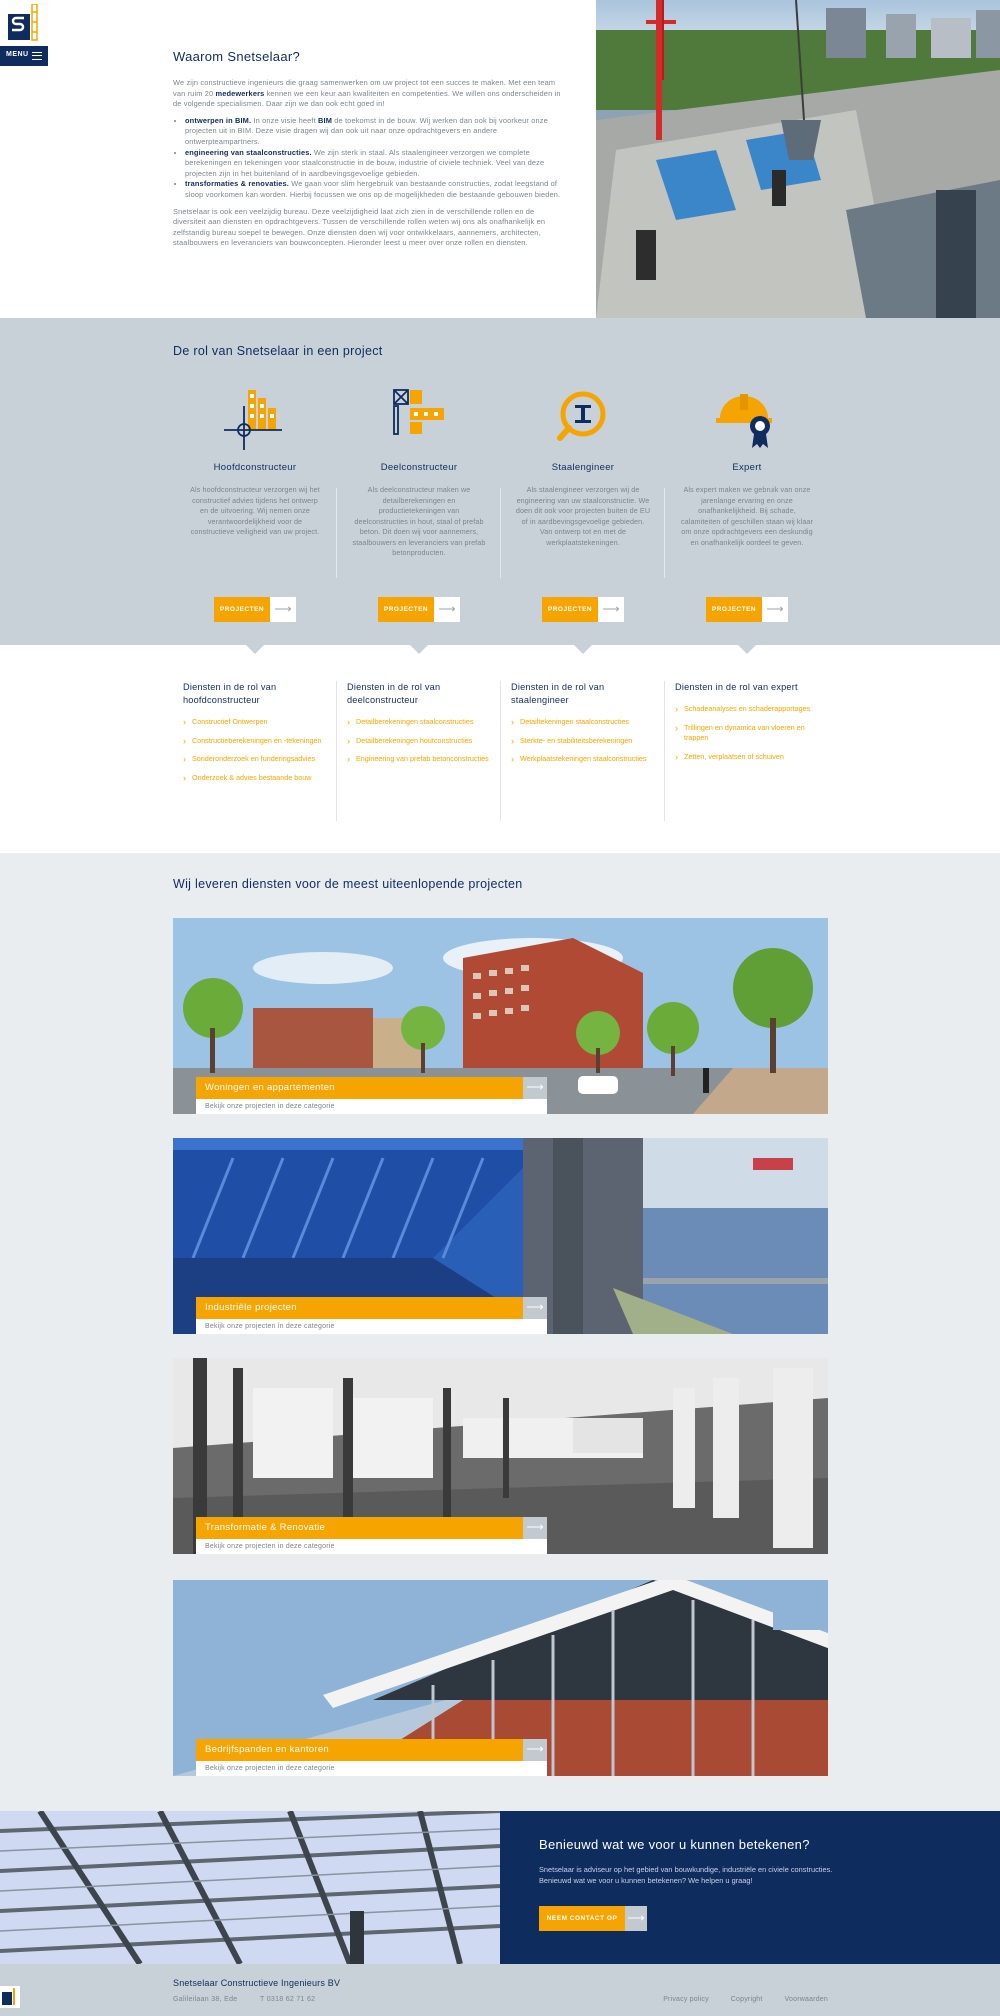  I want to click on hamburger-icon, so click(37, 56).